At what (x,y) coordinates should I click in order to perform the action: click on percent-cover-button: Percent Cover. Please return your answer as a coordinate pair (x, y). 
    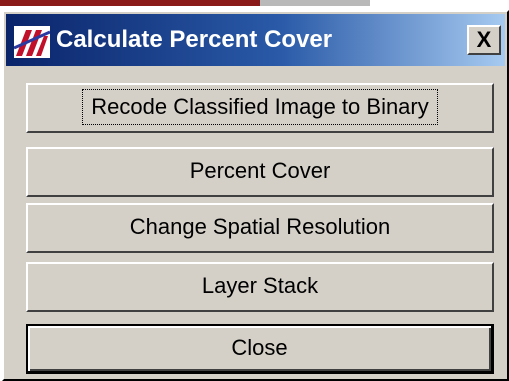
    Looking at the image, I should click on (260, 172).